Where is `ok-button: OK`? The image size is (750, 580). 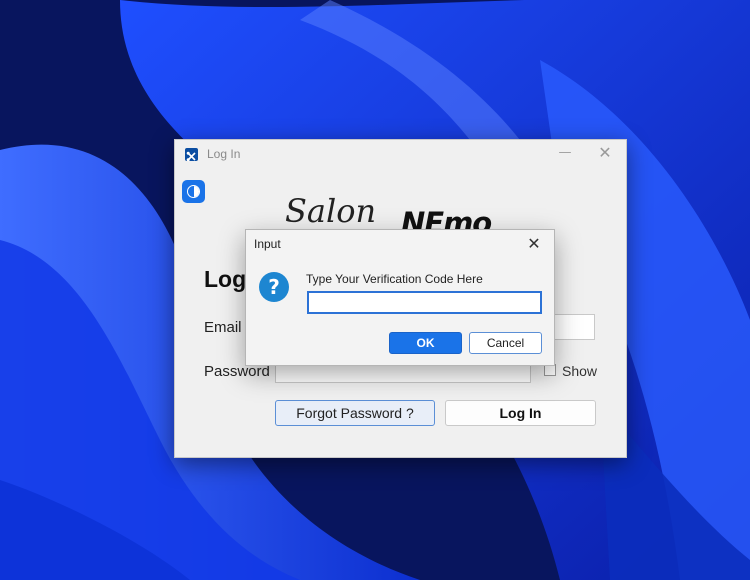
ok-button: OK is located at coordinates (425, 343).